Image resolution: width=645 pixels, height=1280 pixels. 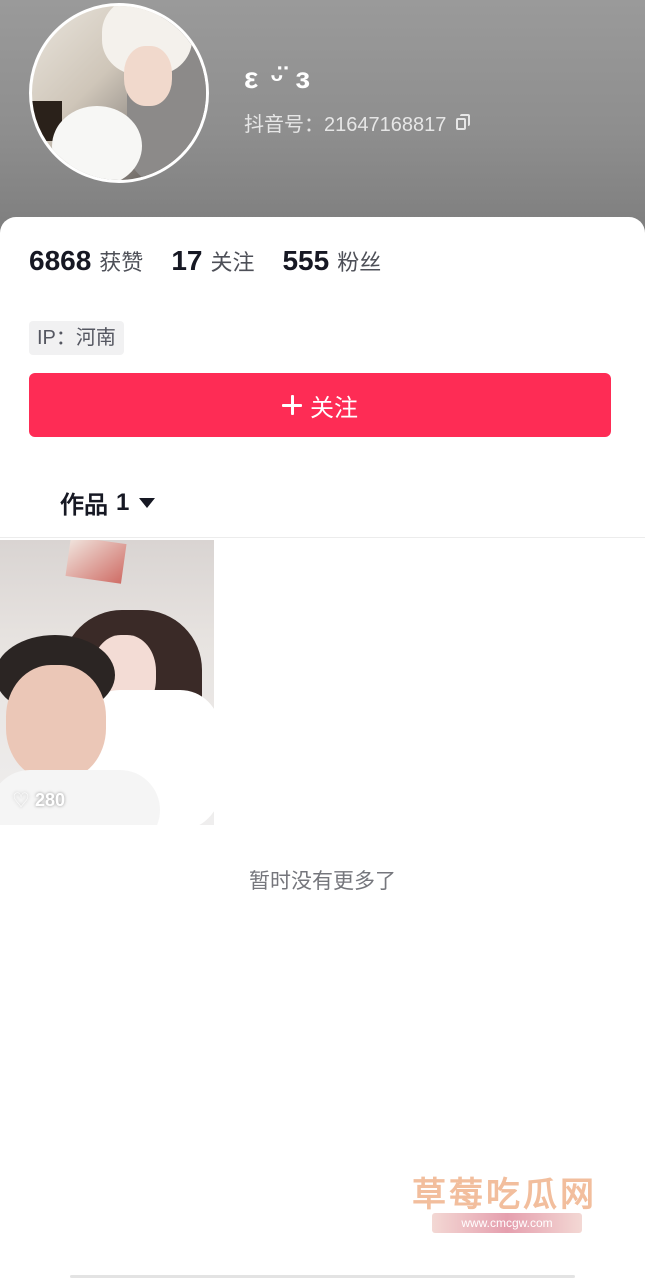 What do you see at coordinates (359, 262) in the screenshot?
I see `stat-followers-label: 粉丝` at bounding box center [359, 262].